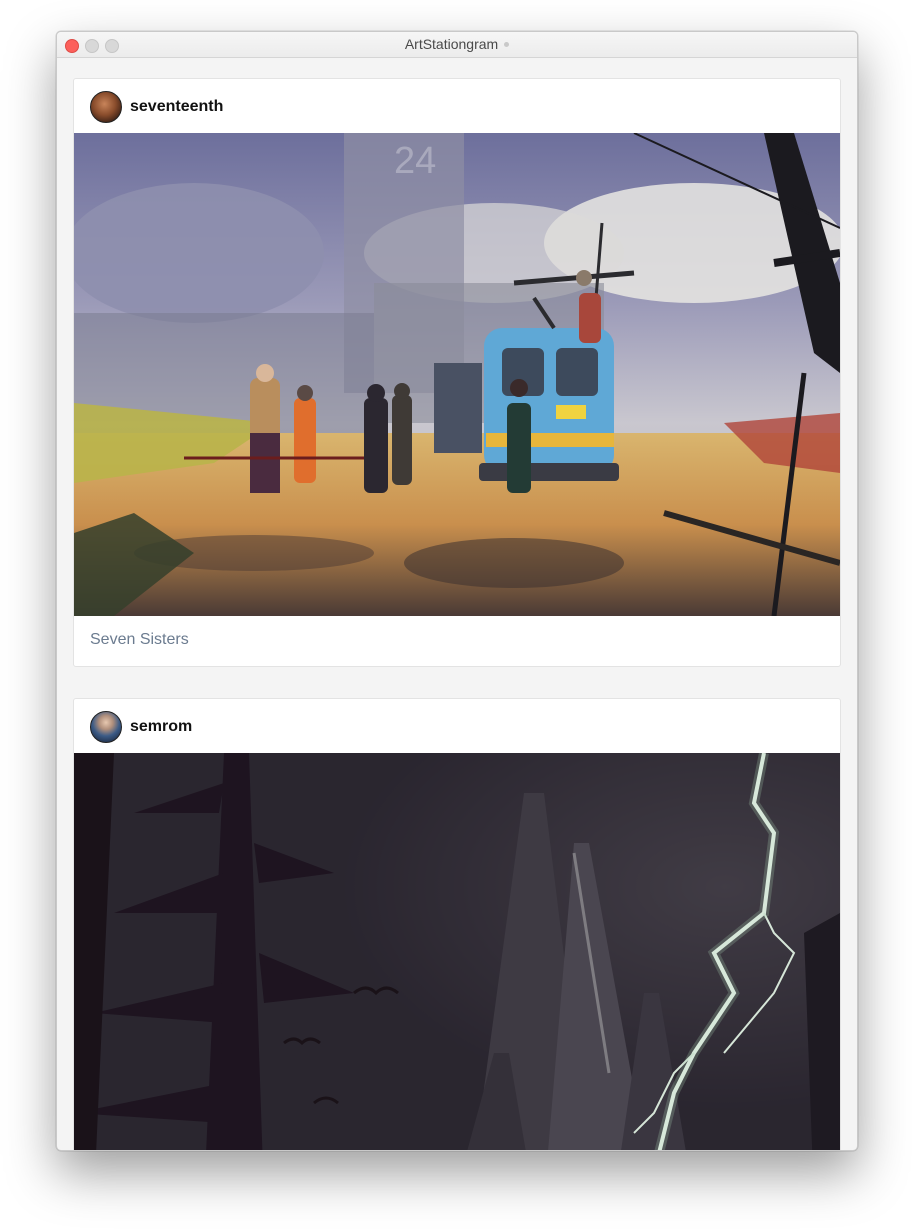 This screenshot has height=1230, width=912. Describe the element at coordinates (161, 727) in the screenshot. I see `username: semrom` at that location.